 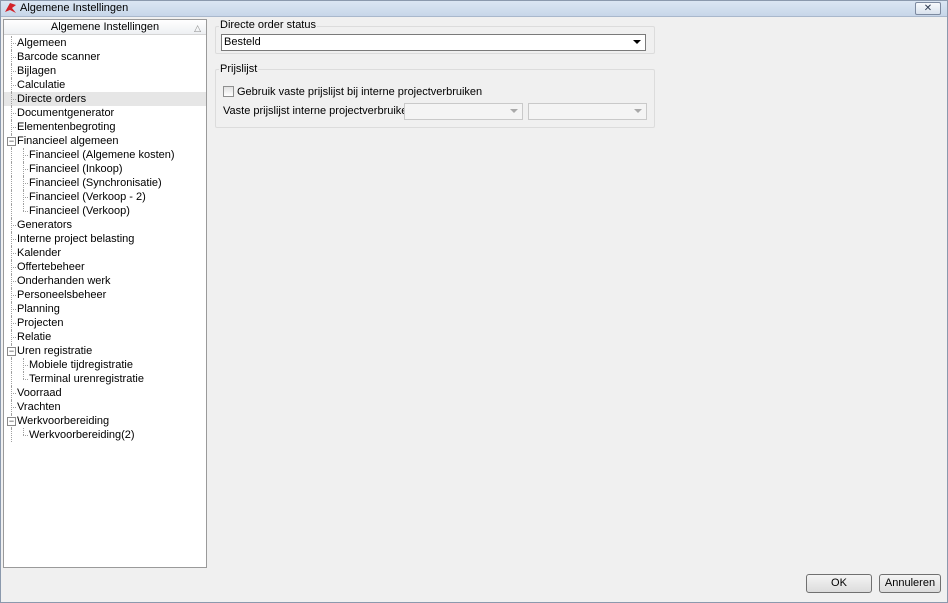 I want to click on tree-item: Elementenbegroting, so click(x=105, y=127).